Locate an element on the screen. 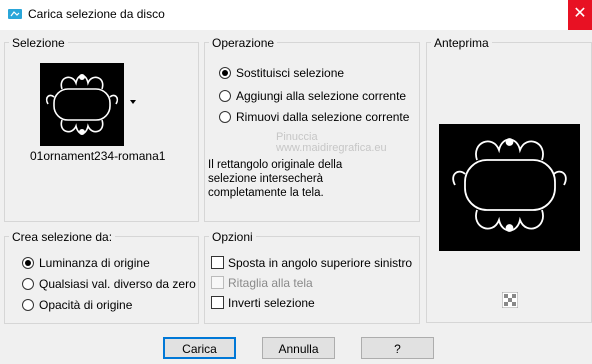 Image resolution: width=592 pixels, height=364 pixels. radio-luminanza is located at coordinates (28, 263).